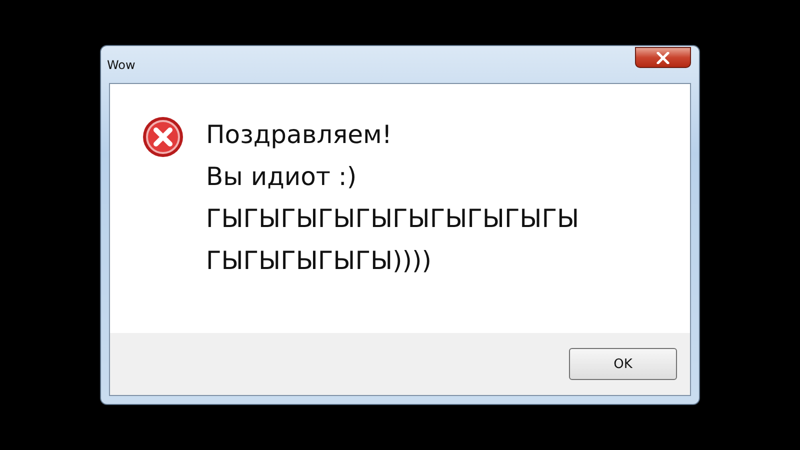  I want to click on window-title: Wow, so click(121, 65).